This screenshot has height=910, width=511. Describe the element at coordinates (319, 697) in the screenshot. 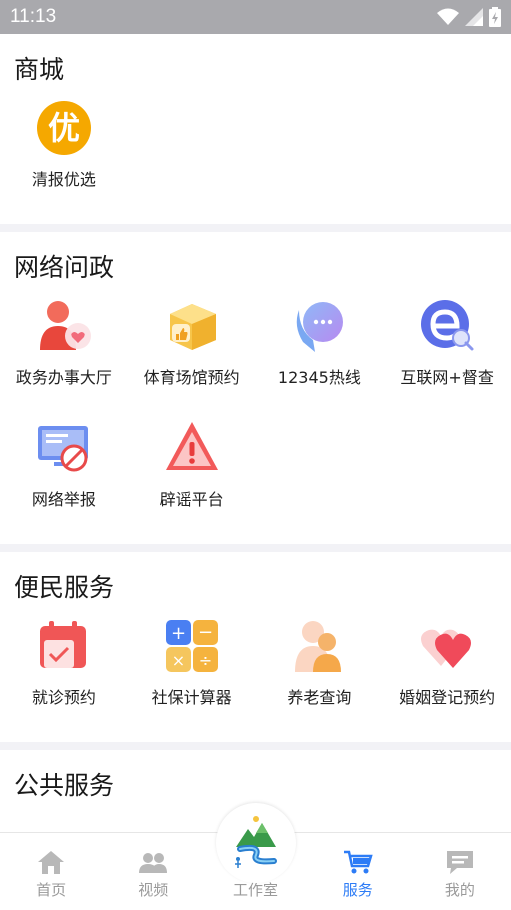

I see `service-item-label: 养老查询` at that location.